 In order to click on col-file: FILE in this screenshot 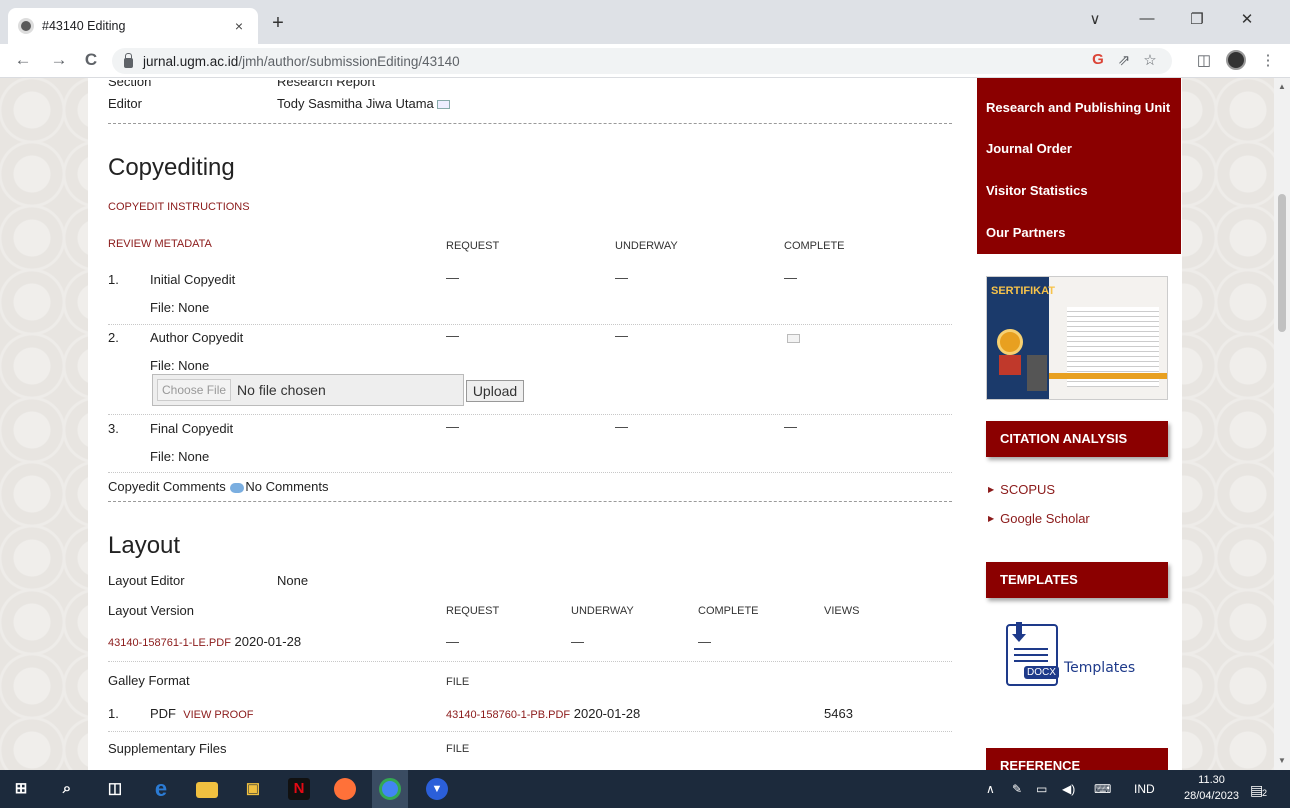, I will do `click(458, 682)`.